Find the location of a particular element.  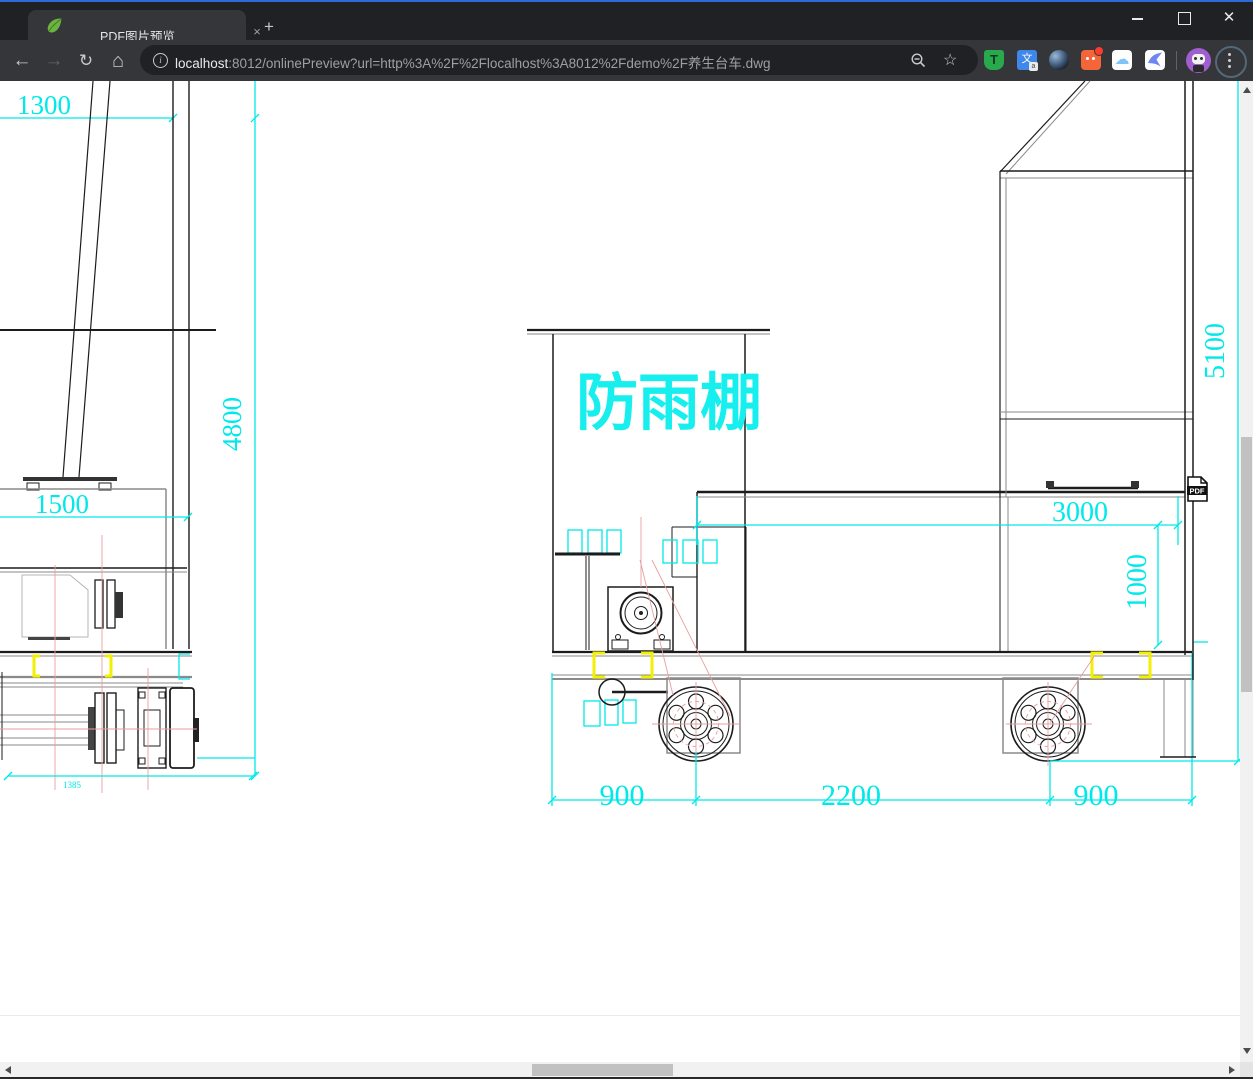

profile-avatar is located at coordinates (1198, 60).